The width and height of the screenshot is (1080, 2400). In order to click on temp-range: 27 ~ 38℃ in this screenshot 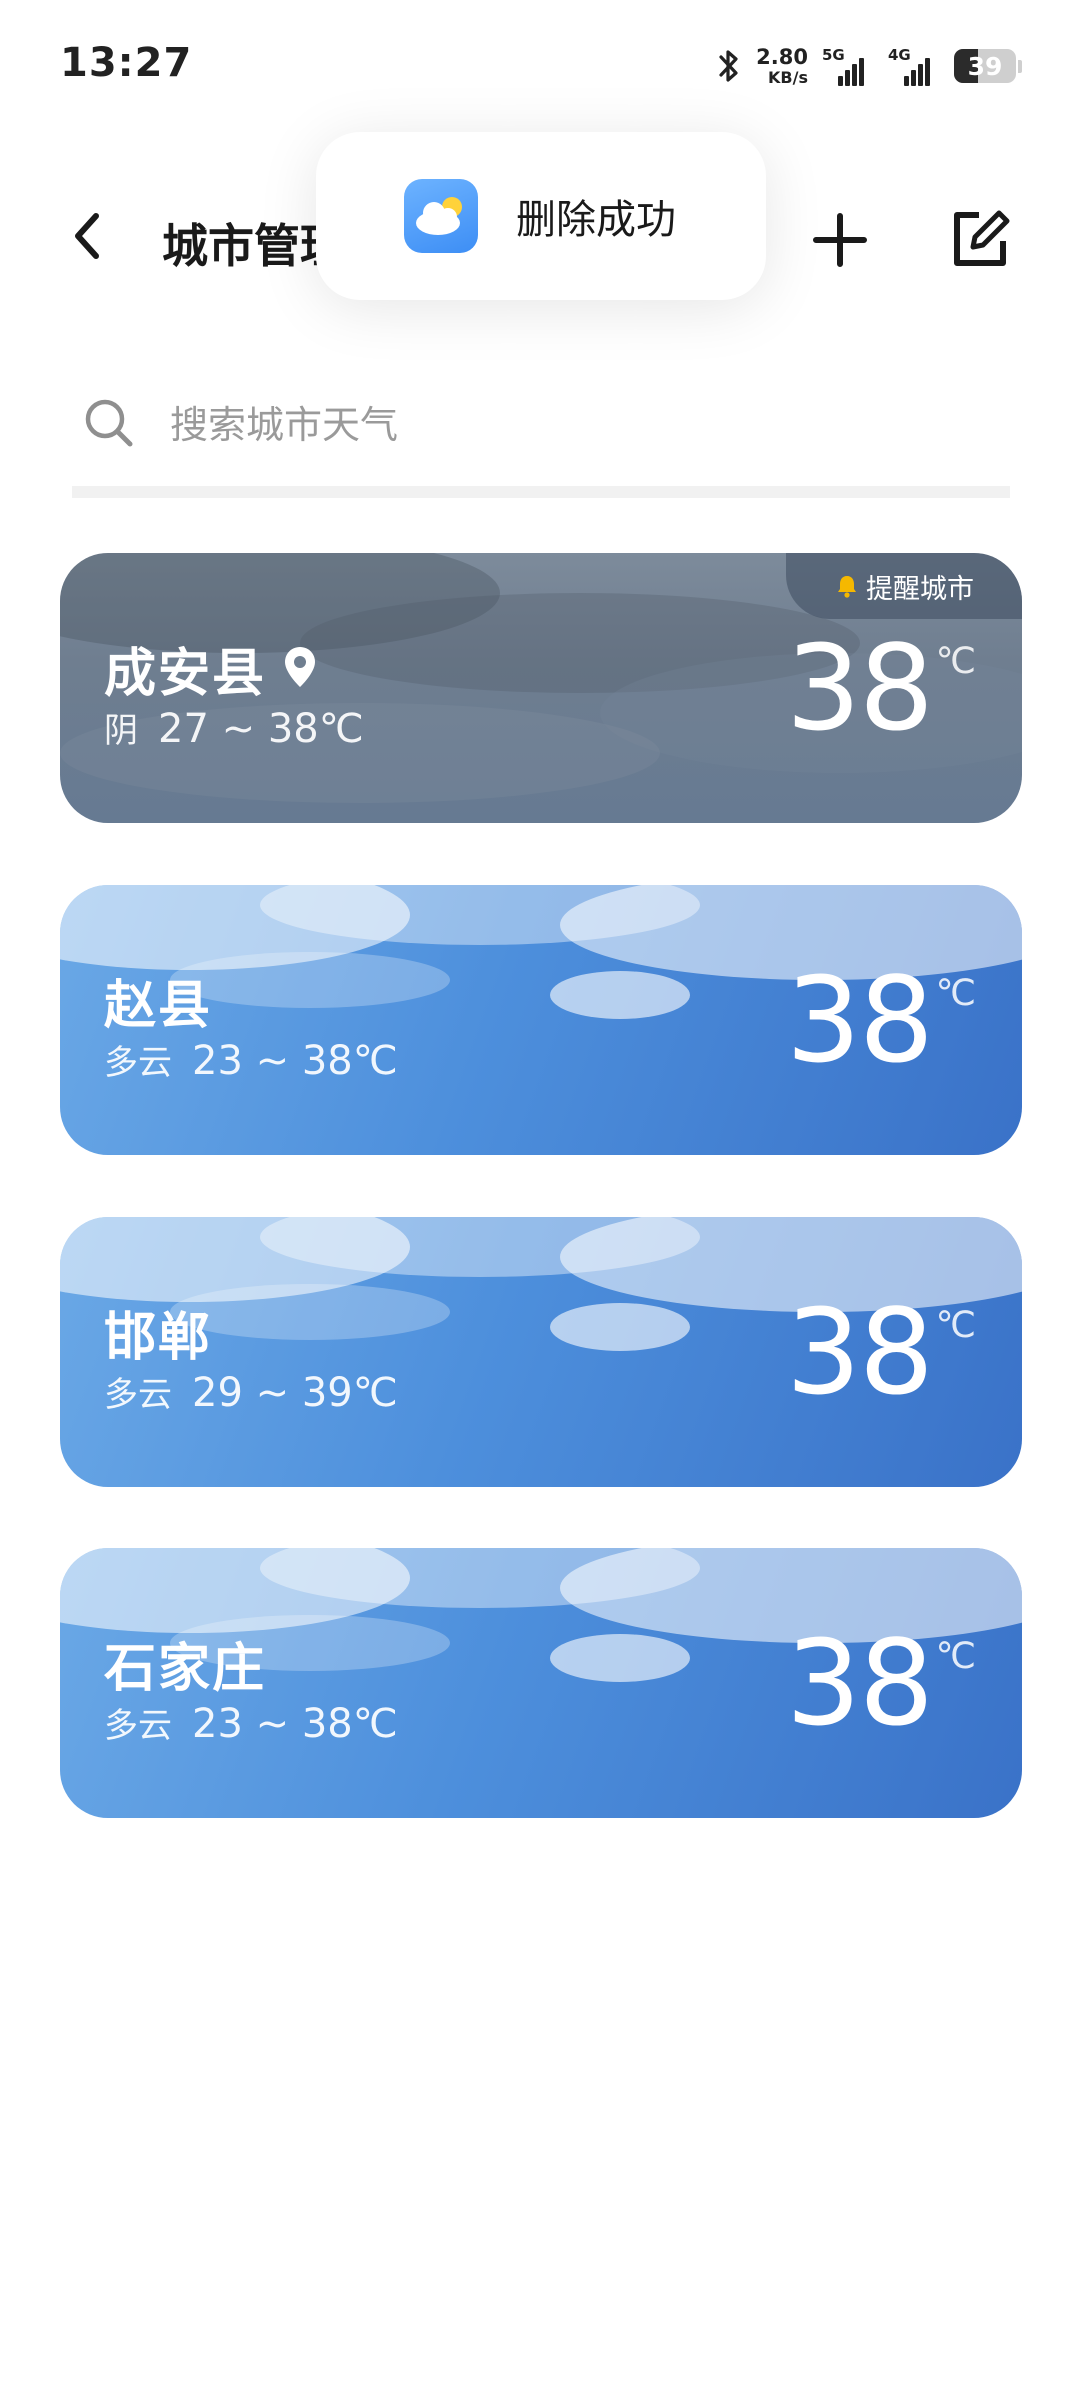, I will do `click(261, 729)`.